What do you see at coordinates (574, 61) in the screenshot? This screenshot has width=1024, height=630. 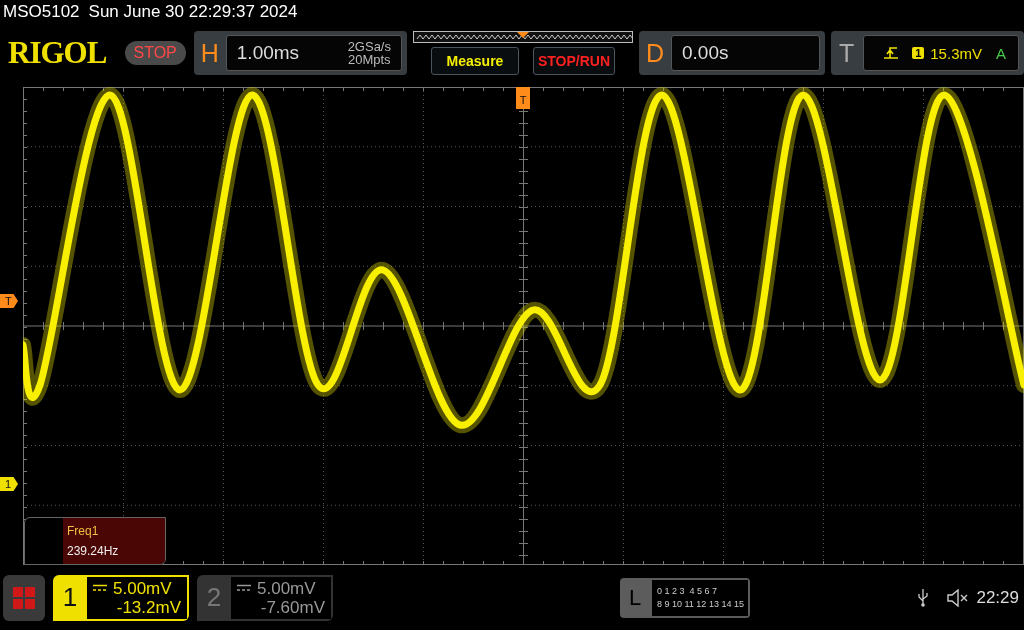 I see `stop-run-button: STOP/RUN` at bounding box center [574, 61].